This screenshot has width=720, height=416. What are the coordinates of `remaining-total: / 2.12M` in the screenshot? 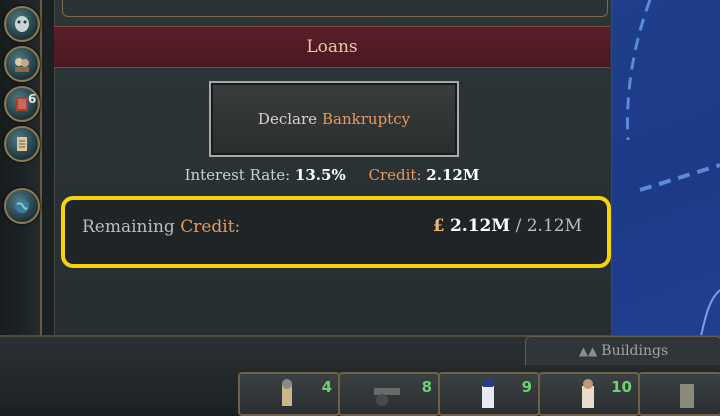 It's located at (548, 226).